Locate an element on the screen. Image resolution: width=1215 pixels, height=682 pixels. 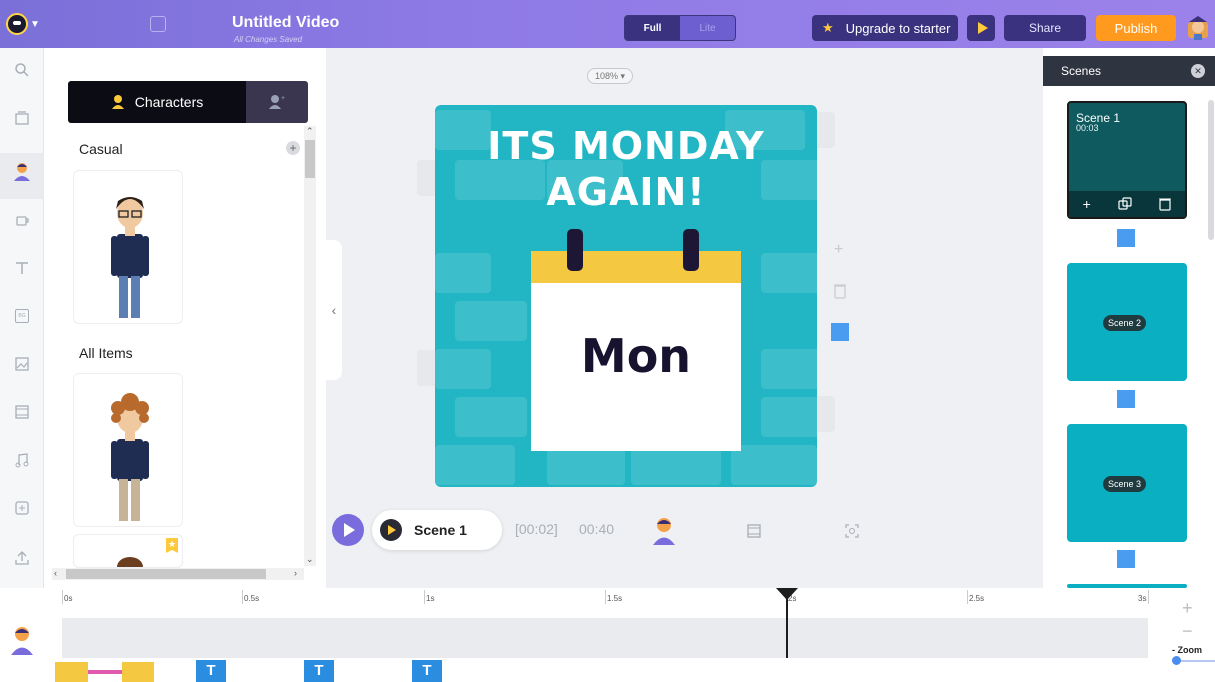
scenes-title: Scenes is located at coordinates (1081, 71).